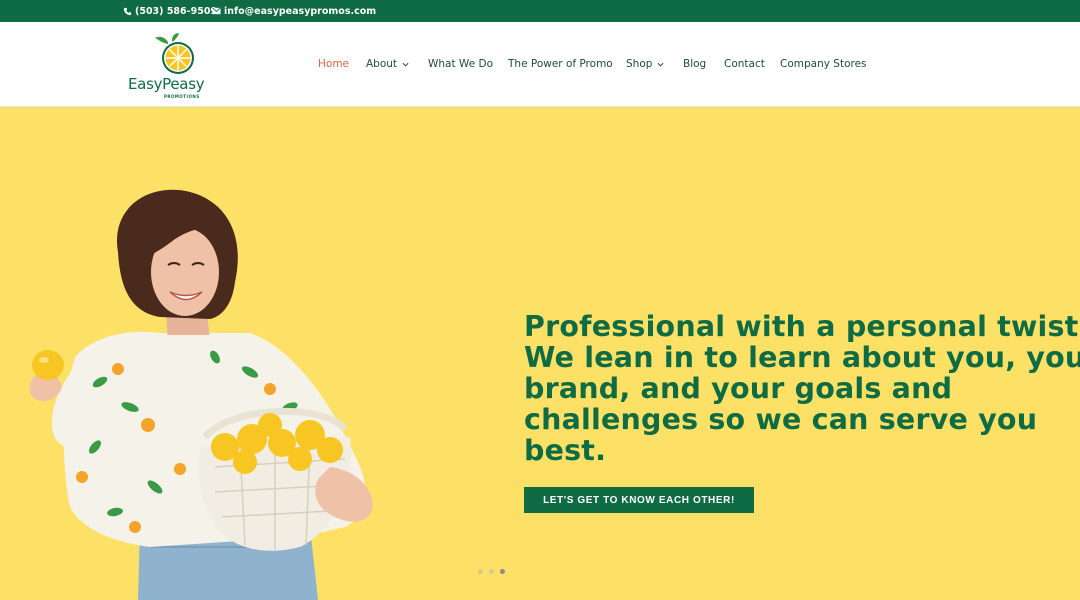 This screenshot has height=600, width=1080. What do you see at coordinates (127, 11) in the screenshot?
I see `phone-icon` at bounding box center [127, 11].